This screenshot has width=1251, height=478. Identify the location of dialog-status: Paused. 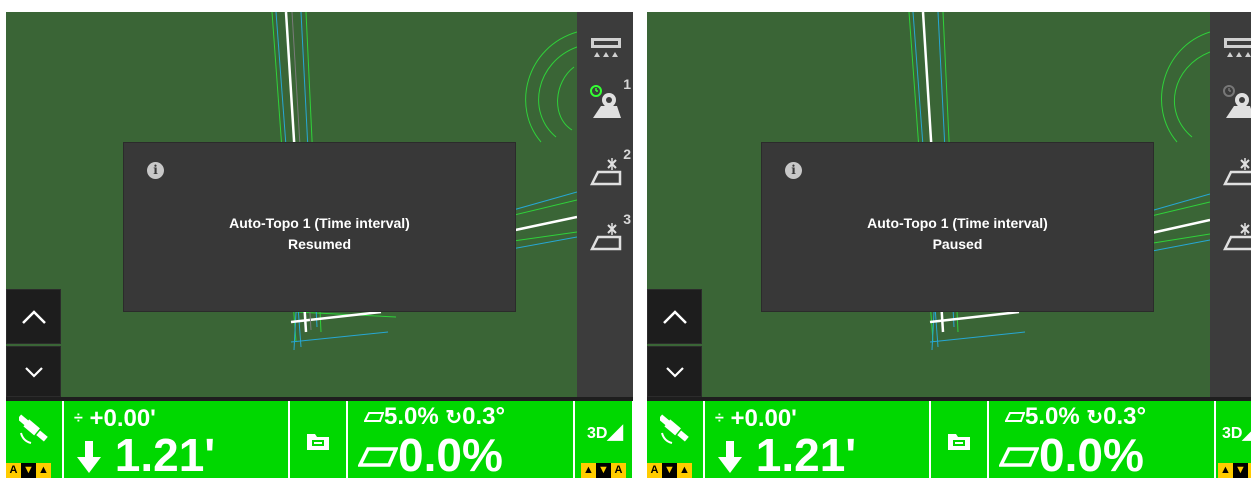
(957, 244).